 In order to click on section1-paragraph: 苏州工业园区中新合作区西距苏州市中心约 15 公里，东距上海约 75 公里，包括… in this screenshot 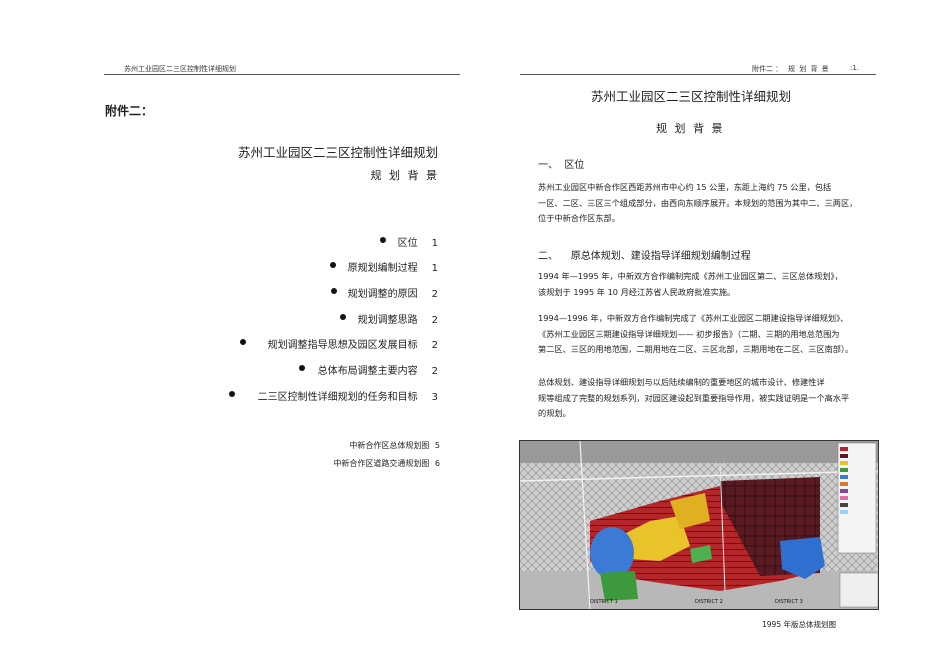, I will do `click(708, 203)`.